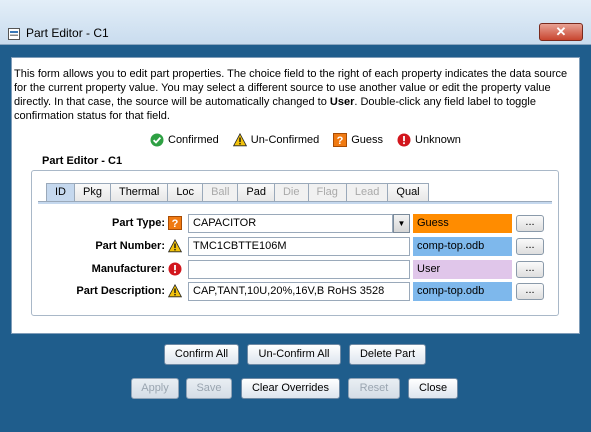 The width and height of the screenshot is (591, 432). I want to click on tab-die: Die, so click(291, 192).